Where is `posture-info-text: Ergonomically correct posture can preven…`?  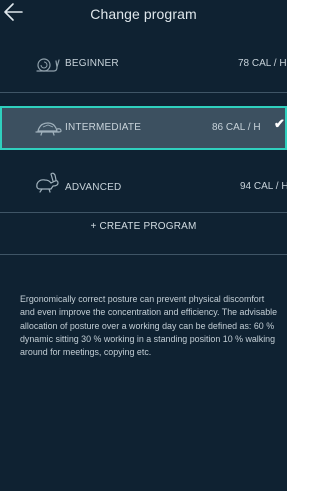 posture-info-text: Ergonomically correct posture can preven… is located at coordinates (149, 326).